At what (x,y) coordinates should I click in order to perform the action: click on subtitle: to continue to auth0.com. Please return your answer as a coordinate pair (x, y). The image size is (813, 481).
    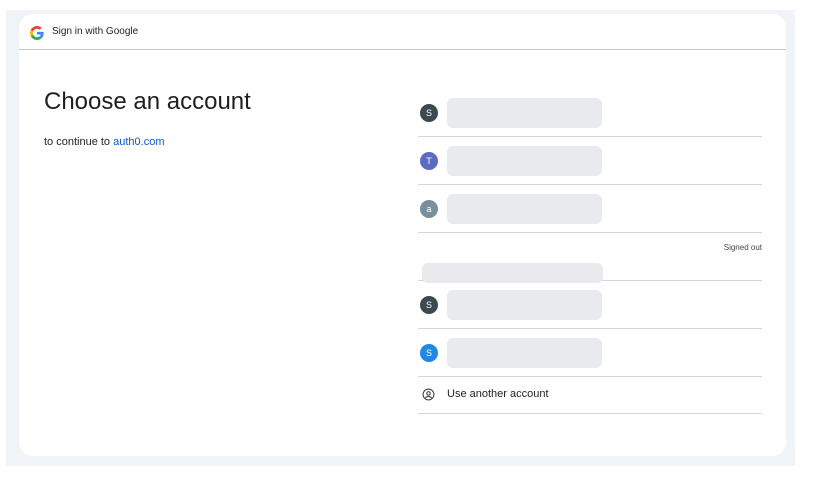
    Looking at the image, I should click on (104, 142).